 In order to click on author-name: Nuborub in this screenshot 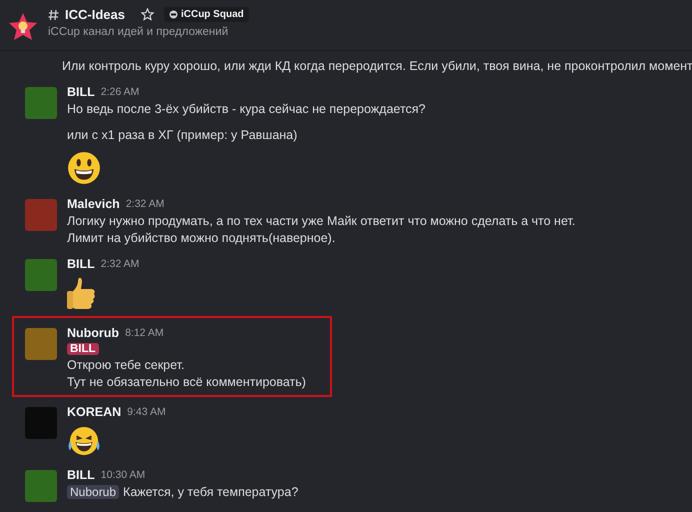, I will do `click(93, 333)`.